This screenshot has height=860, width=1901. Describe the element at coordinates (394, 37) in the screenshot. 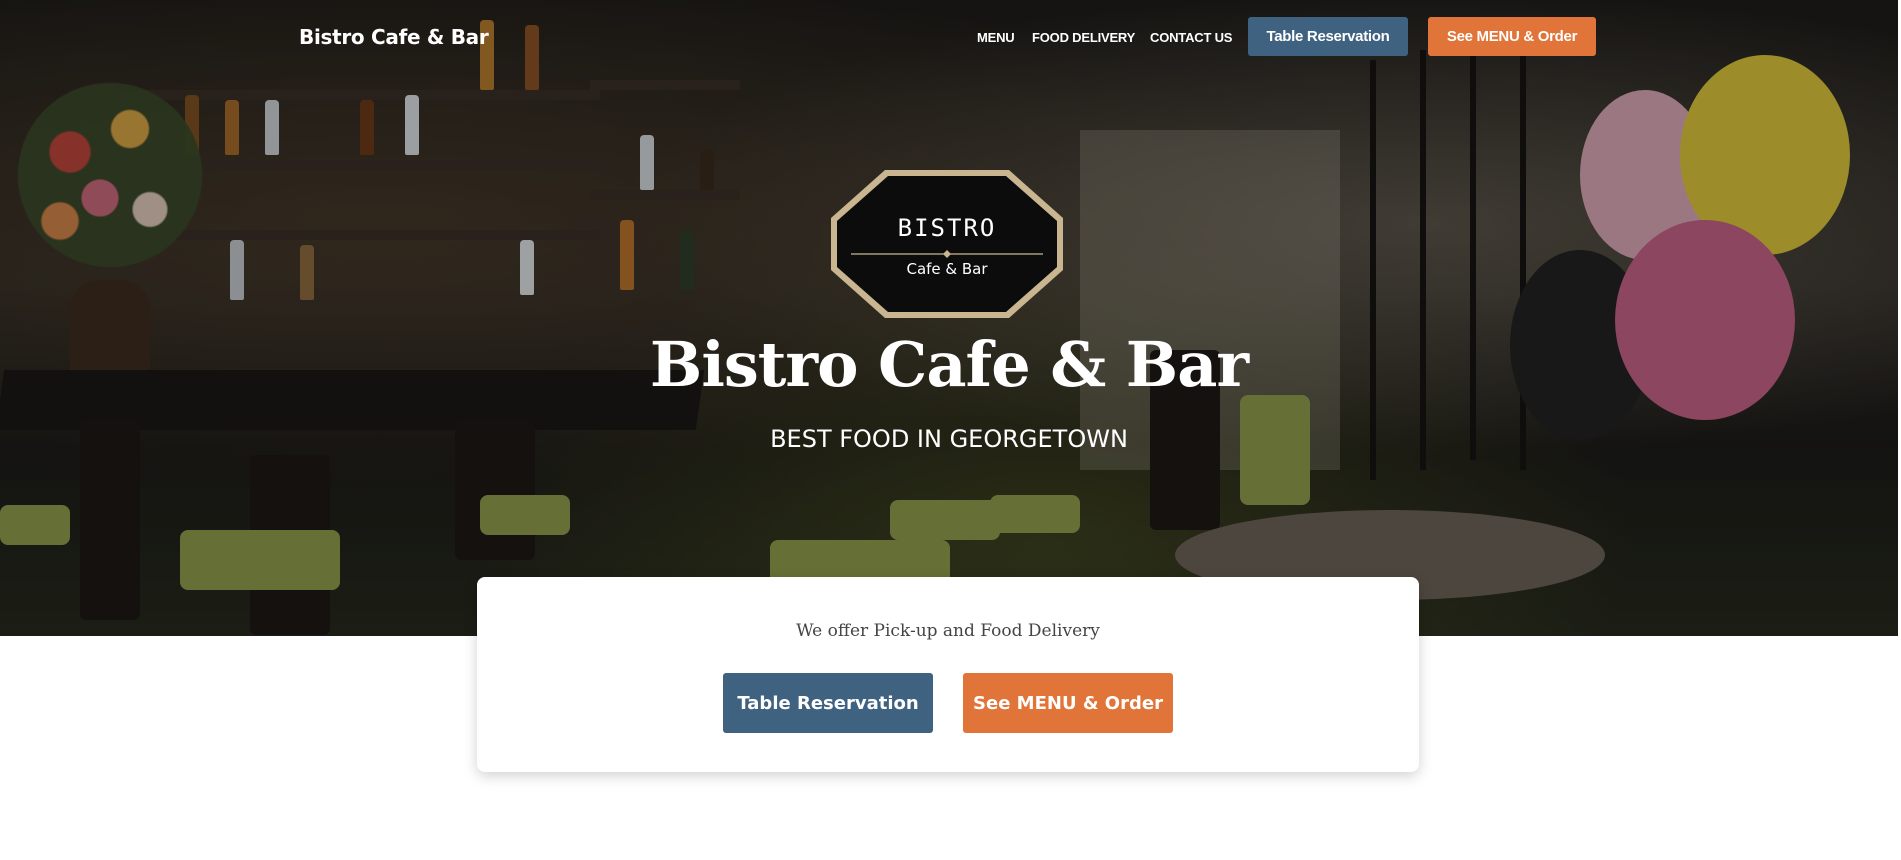

I see `brand-logo-text: Bistro Cafe & Bar` at that location.